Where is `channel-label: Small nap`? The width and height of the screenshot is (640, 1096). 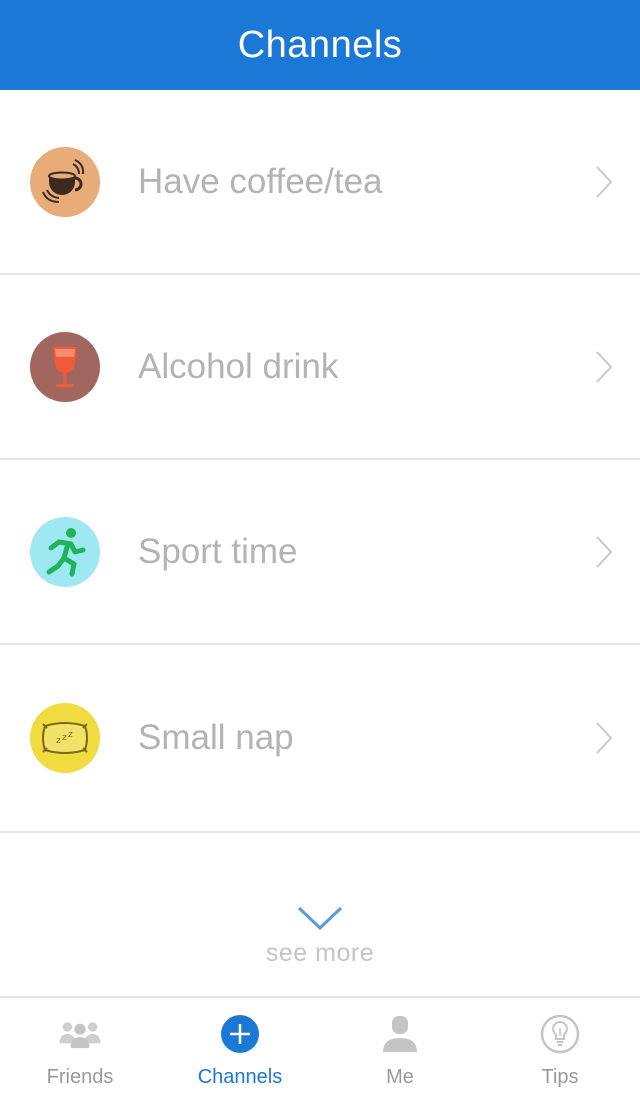
channel-label: Small nap is located at coordinates (216, 737).